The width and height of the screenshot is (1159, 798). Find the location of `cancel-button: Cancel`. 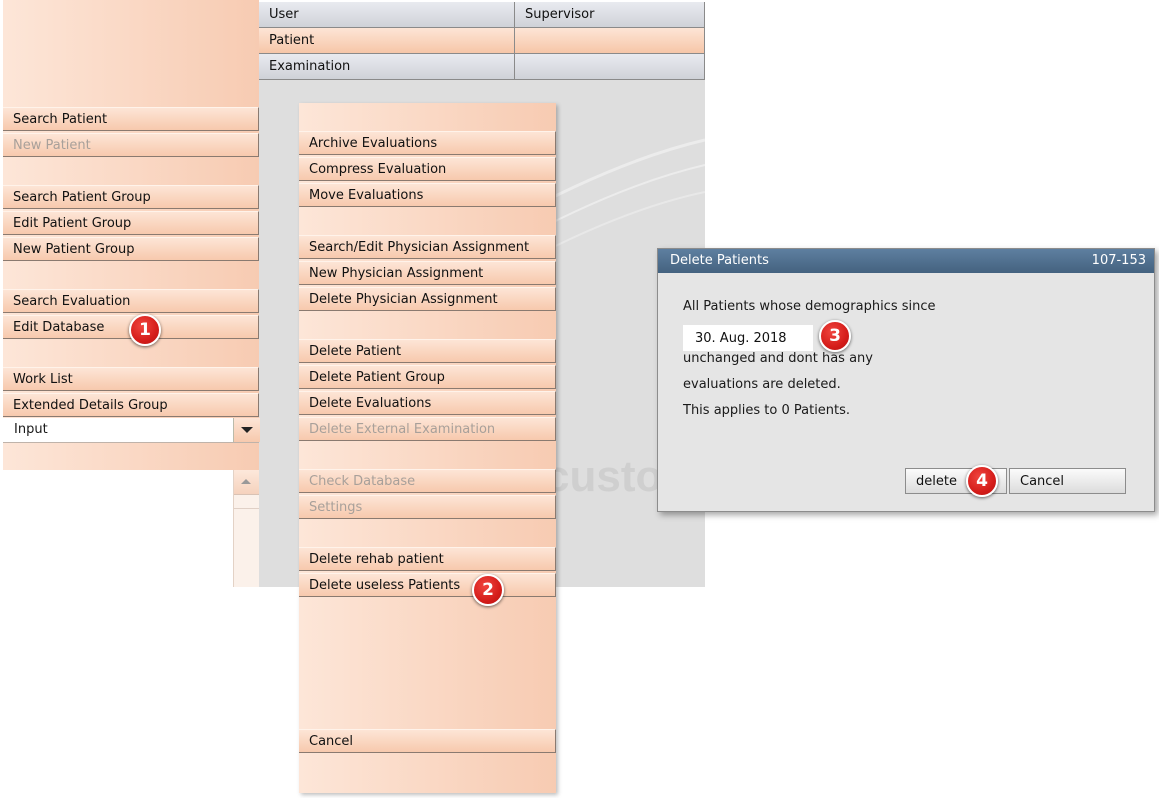

cancel-button: Cancel is located at coordinates (427, 741).